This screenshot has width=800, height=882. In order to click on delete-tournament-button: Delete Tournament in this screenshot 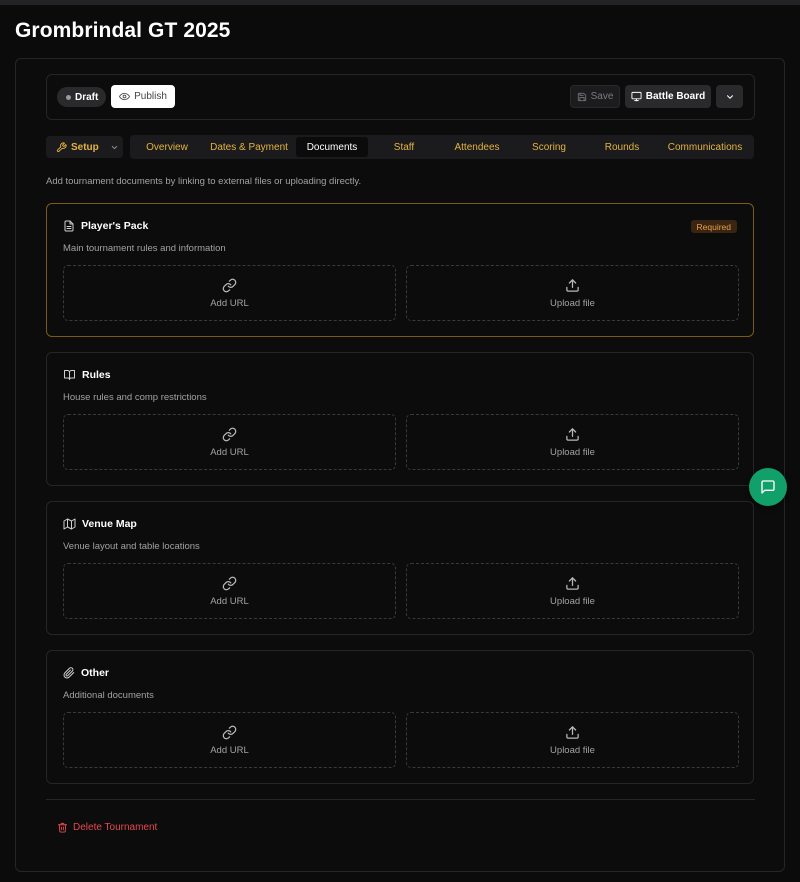, I will do `click(107, 827)`.